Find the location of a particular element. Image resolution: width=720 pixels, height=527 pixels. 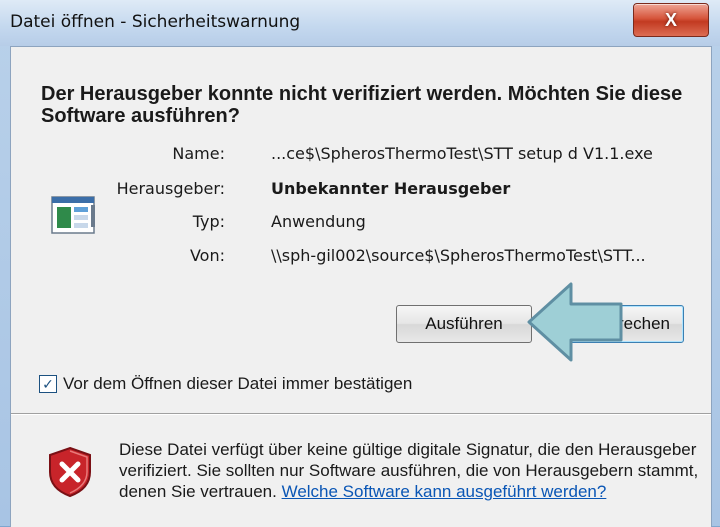

name-label: Name: is located at coordinates (198, 153).